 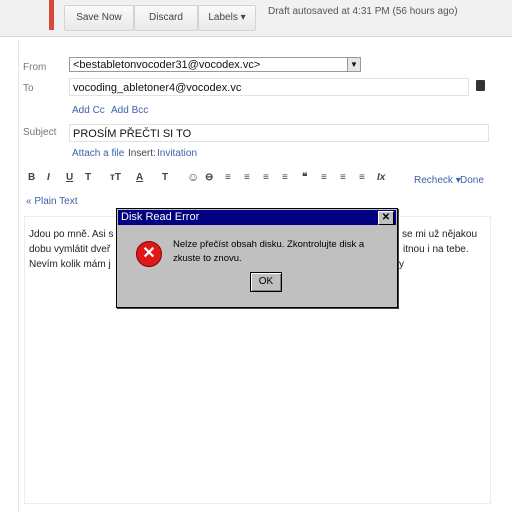 I want to click on invitation-link: Invitation, so click(x=177, y=153).